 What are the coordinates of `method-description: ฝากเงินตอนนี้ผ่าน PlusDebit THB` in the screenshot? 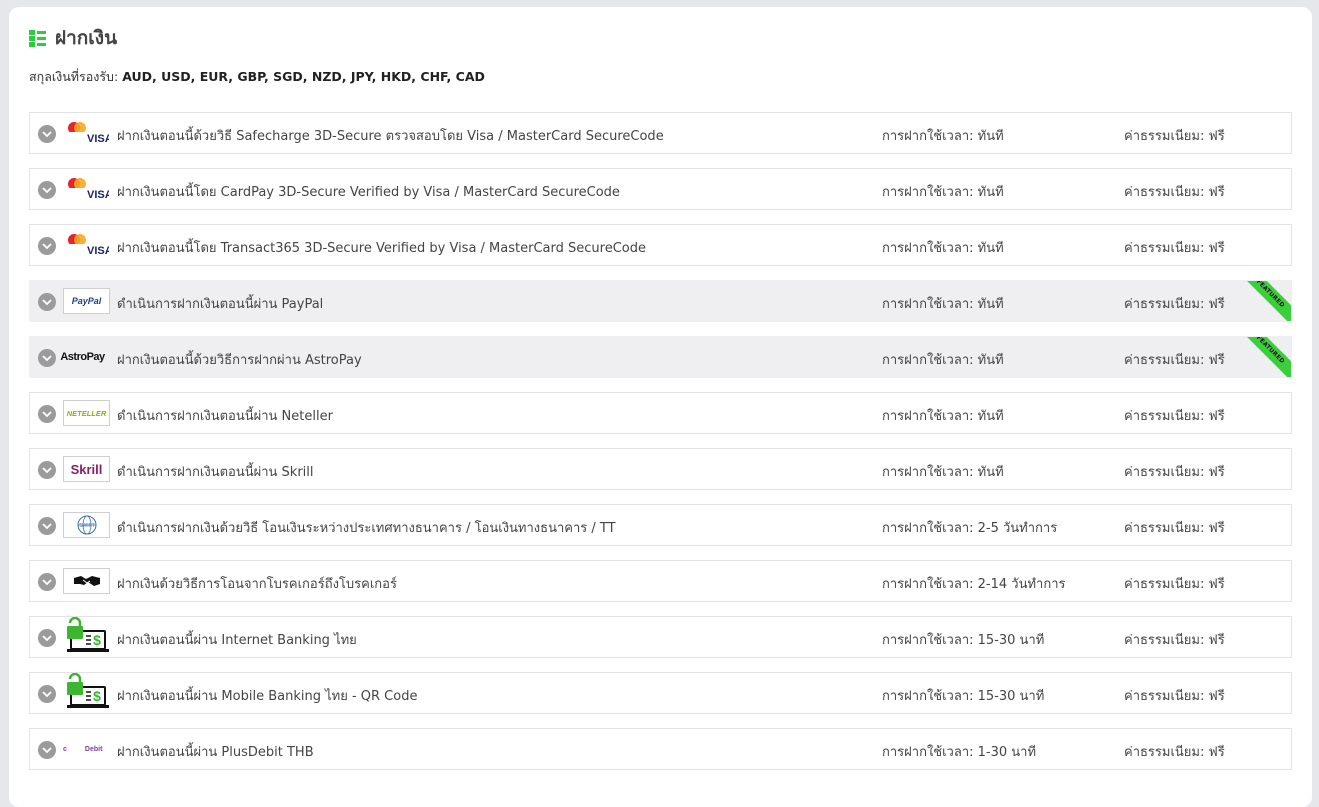 It's located at (215, 752).